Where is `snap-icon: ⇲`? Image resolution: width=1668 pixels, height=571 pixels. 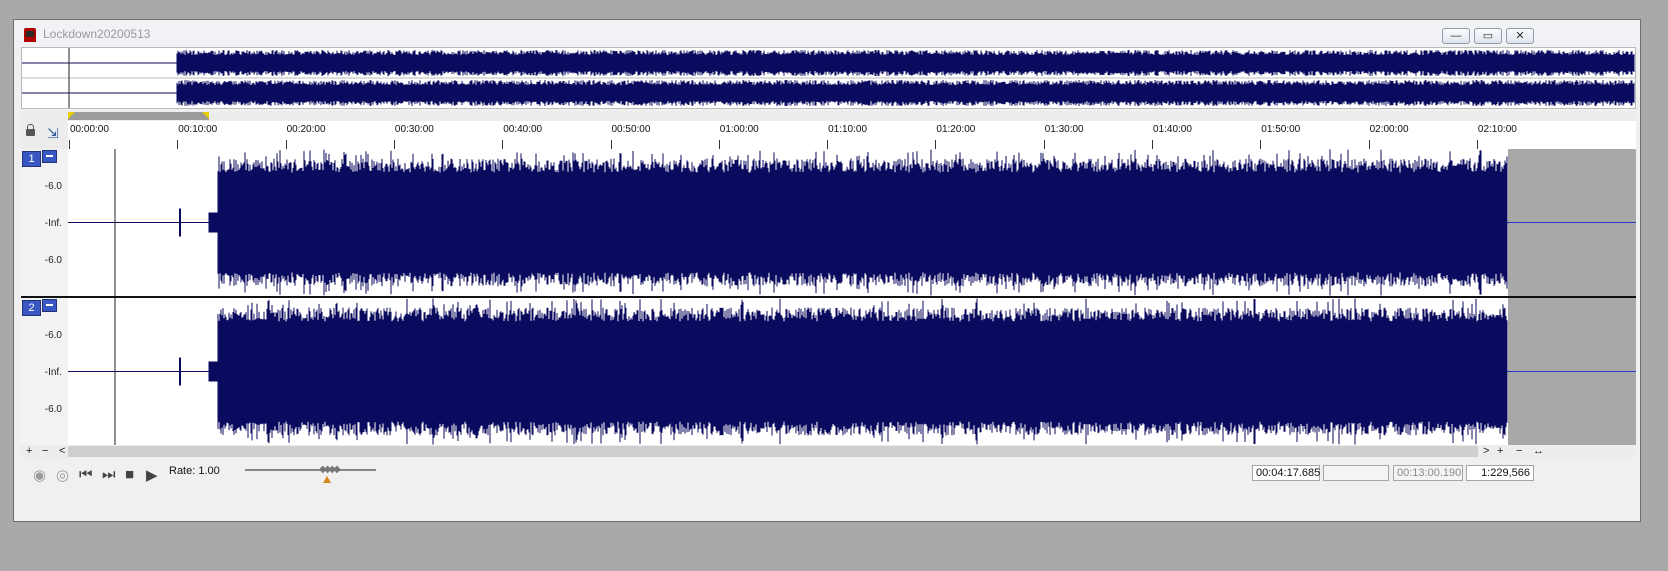
snap-icon: ⇲ is located at coordinates (53, 133).